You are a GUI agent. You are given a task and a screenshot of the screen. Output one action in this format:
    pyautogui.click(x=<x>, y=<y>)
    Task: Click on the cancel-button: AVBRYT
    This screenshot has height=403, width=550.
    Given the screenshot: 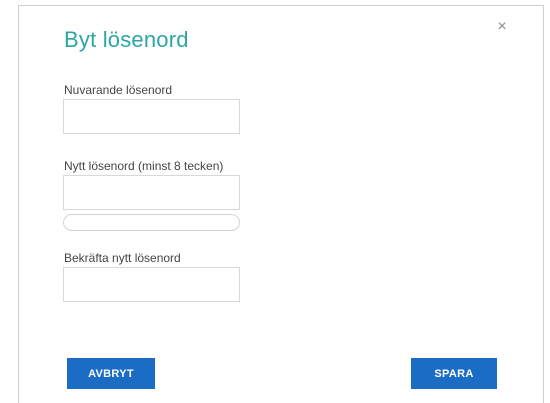 What is the action you would take?
    pyautogui.click(x=111, y=373)
    